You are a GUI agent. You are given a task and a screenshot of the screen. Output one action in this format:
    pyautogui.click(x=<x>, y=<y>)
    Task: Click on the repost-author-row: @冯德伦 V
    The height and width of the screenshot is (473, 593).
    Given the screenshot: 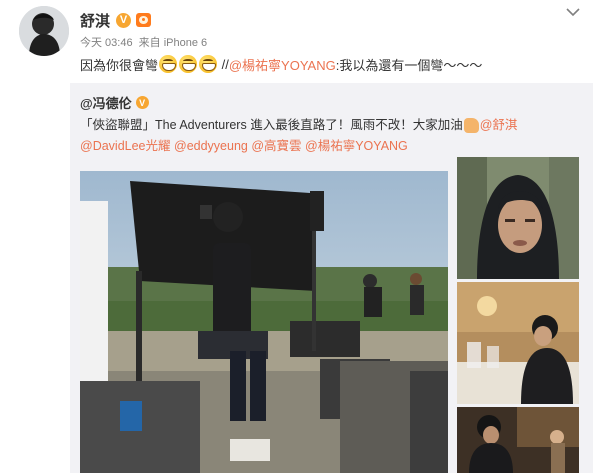 What is the action you would take?
    pyautogui.click(x=114, y=102)
    